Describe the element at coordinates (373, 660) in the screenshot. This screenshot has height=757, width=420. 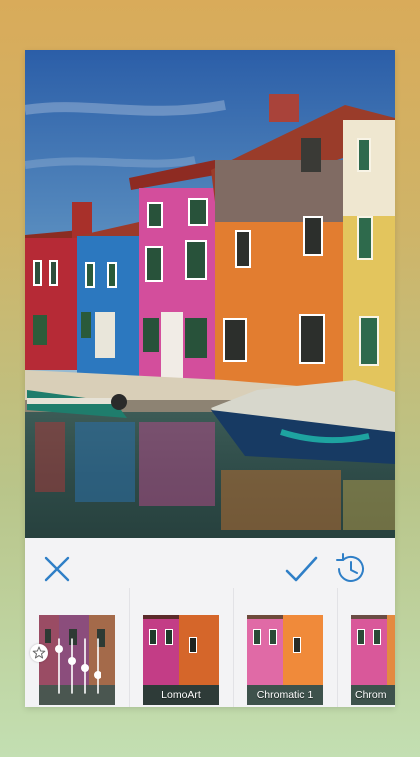
I see `filter-thumbnail: Chrom` at that location.